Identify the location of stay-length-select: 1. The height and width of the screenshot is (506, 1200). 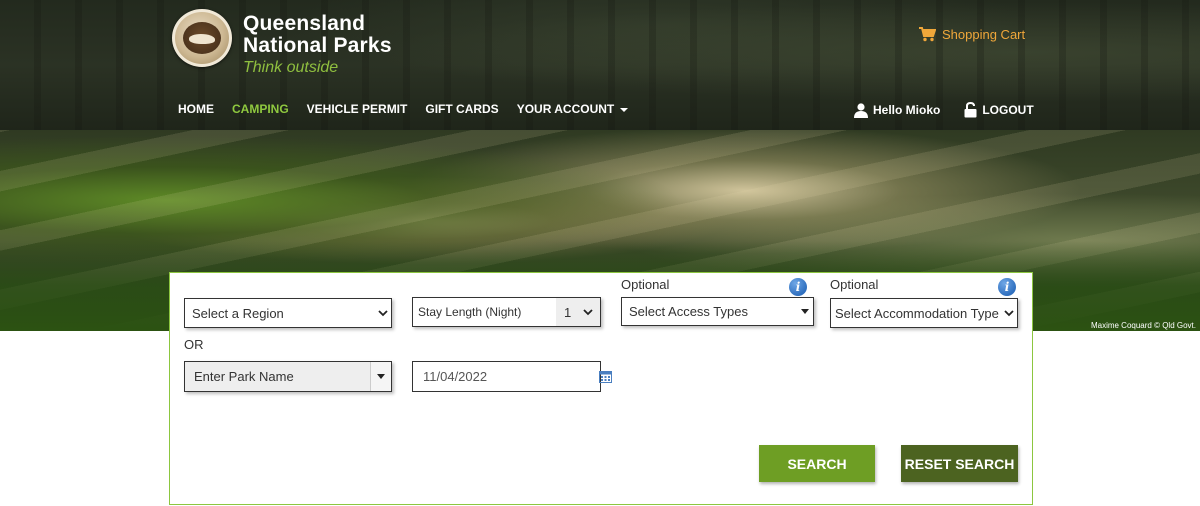
(578, 312).